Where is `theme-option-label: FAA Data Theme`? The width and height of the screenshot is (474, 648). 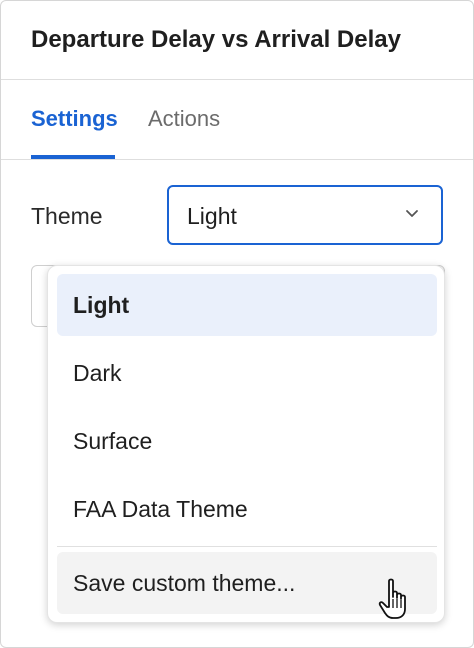
theme-option-label: FAA Data Theme is located at coordinates (160, 509).